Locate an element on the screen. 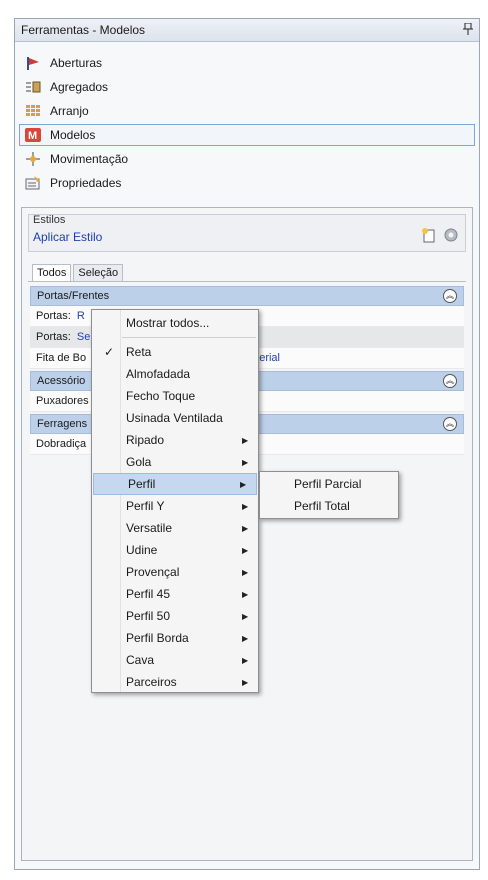 The width and height of the screenshot is (488, 880). menu-item-label: Ripado is located at coordinates (145, 440).